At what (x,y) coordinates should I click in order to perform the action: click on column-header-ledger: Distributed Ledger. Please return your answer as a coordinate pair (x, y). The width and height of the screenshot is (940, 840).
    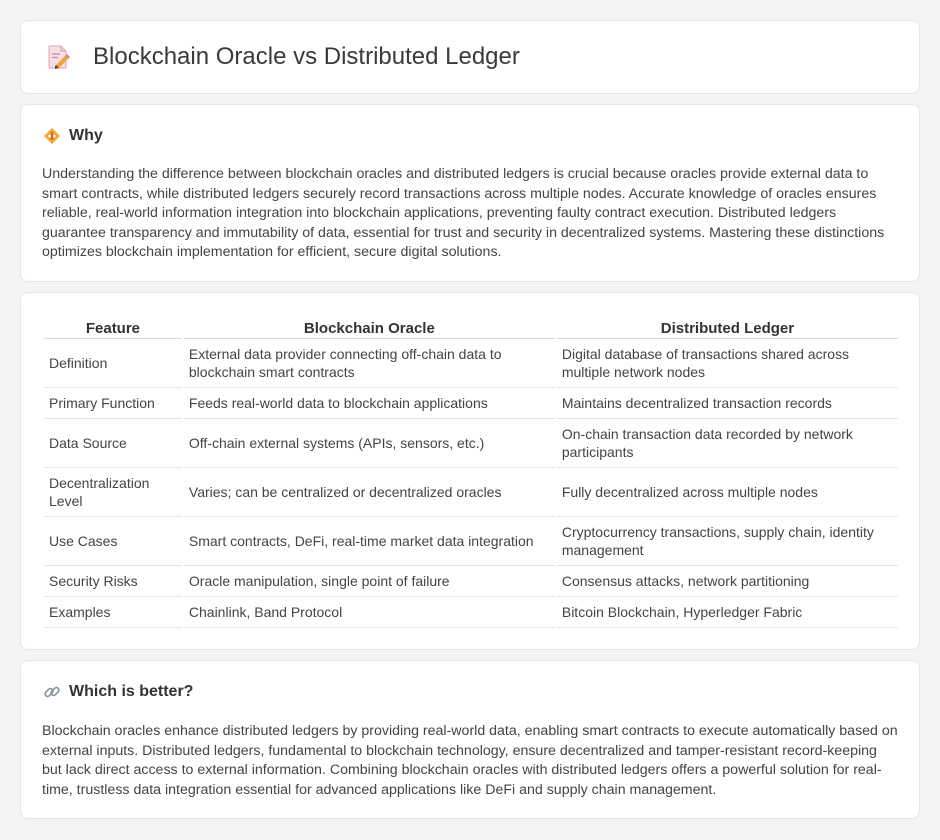
    Looking at the image, I should click on (727, 328).